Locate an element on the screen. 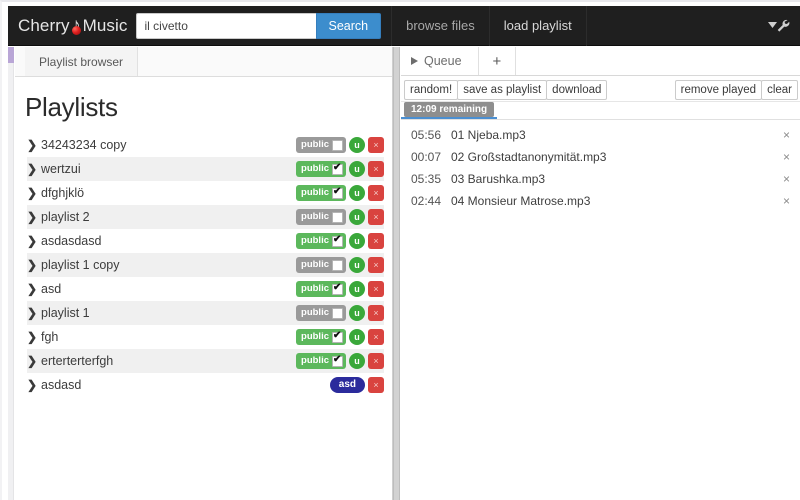 Image resolution: width=800 pixels, height=500 pixels. queue-track-row: 00:07 02 Großstadtanonymität.mp3 × is located at coordinates (600, 157).